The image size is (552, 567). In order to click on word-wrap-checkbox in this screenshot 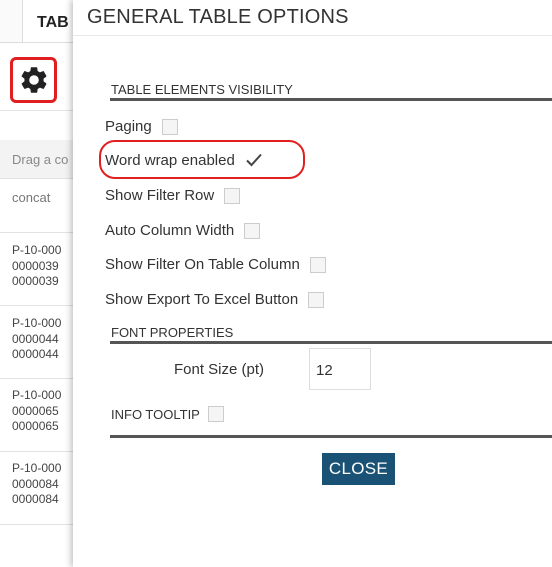, I will do `click(253, 161)`.